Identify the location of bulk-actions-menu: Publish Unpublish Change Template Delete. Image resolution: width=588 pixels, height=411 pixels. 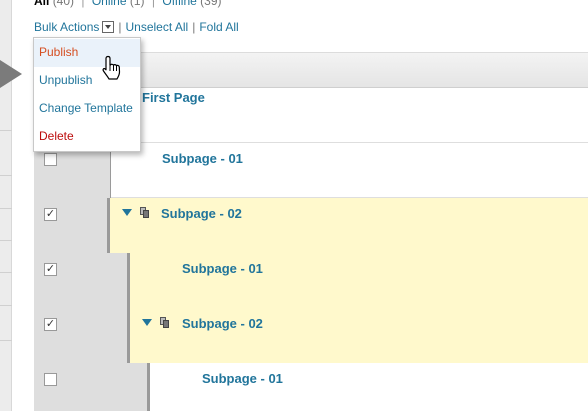
(87, 94).